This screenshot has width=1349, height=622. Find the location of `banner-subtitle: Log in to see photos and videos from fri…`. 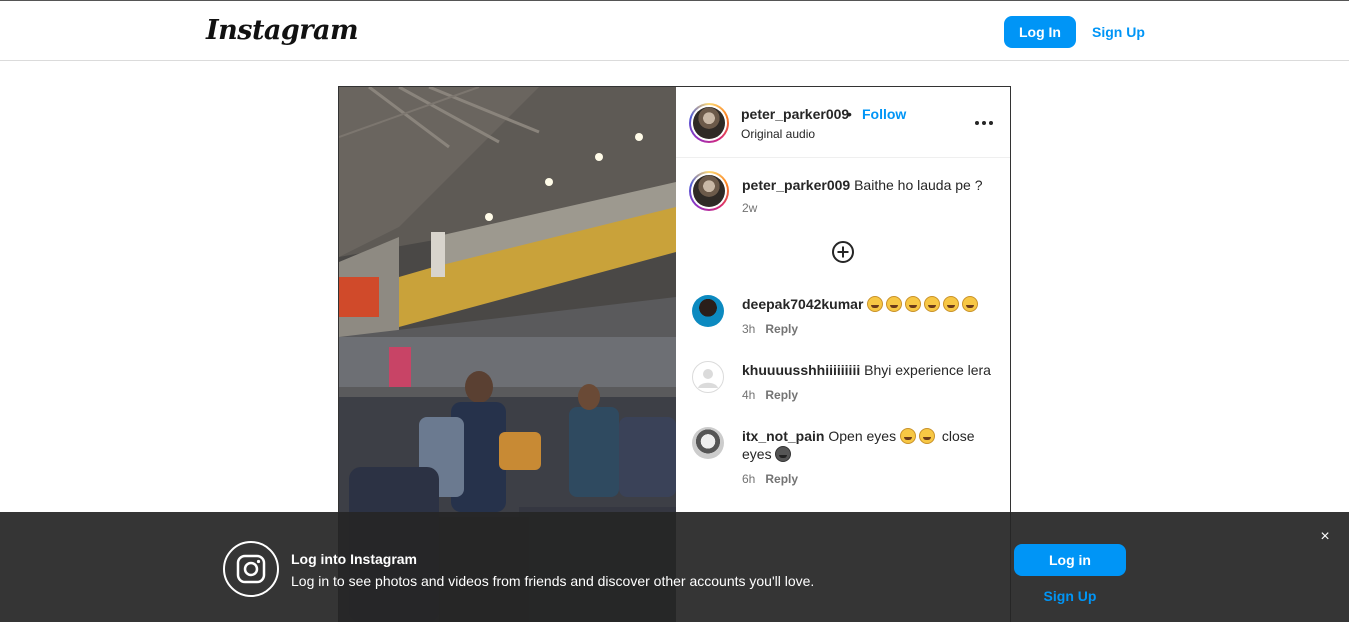

banner-subtitle: Log in to see photos and videos from fri… is located at coordinates (553, 581).